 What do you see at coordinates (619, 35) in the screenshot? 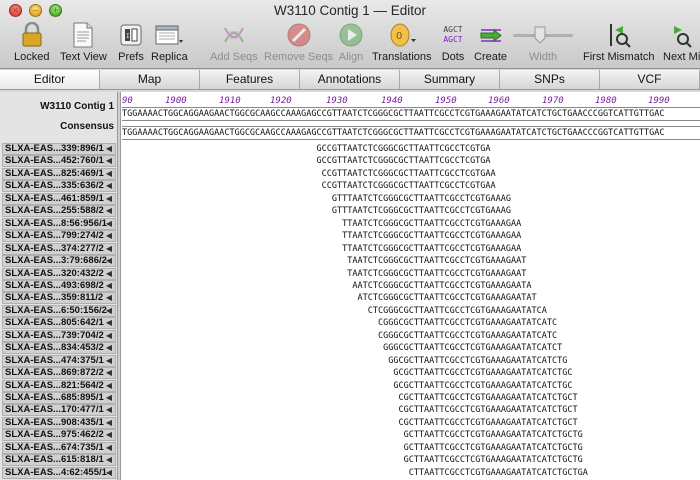
I see `first-mismatch-icon` at bounding box center [619, 35].